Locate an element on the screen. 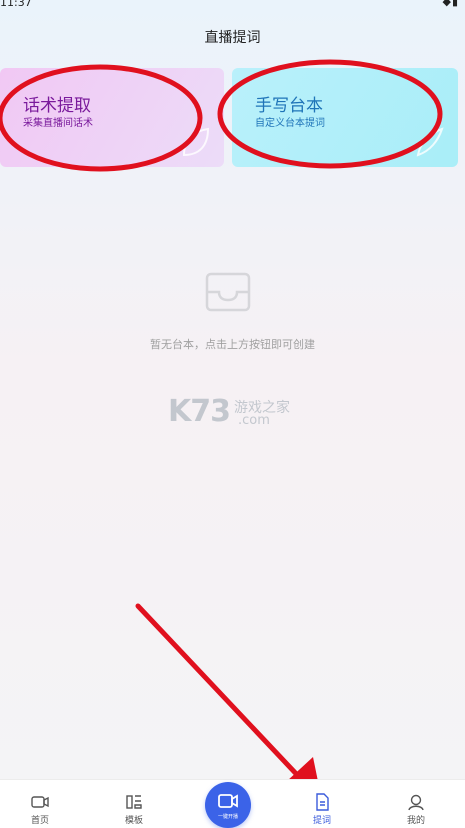 The height and width of the screenshot is (828, 465). tab-prompter: 提词 is located at coordinates (322, 804).